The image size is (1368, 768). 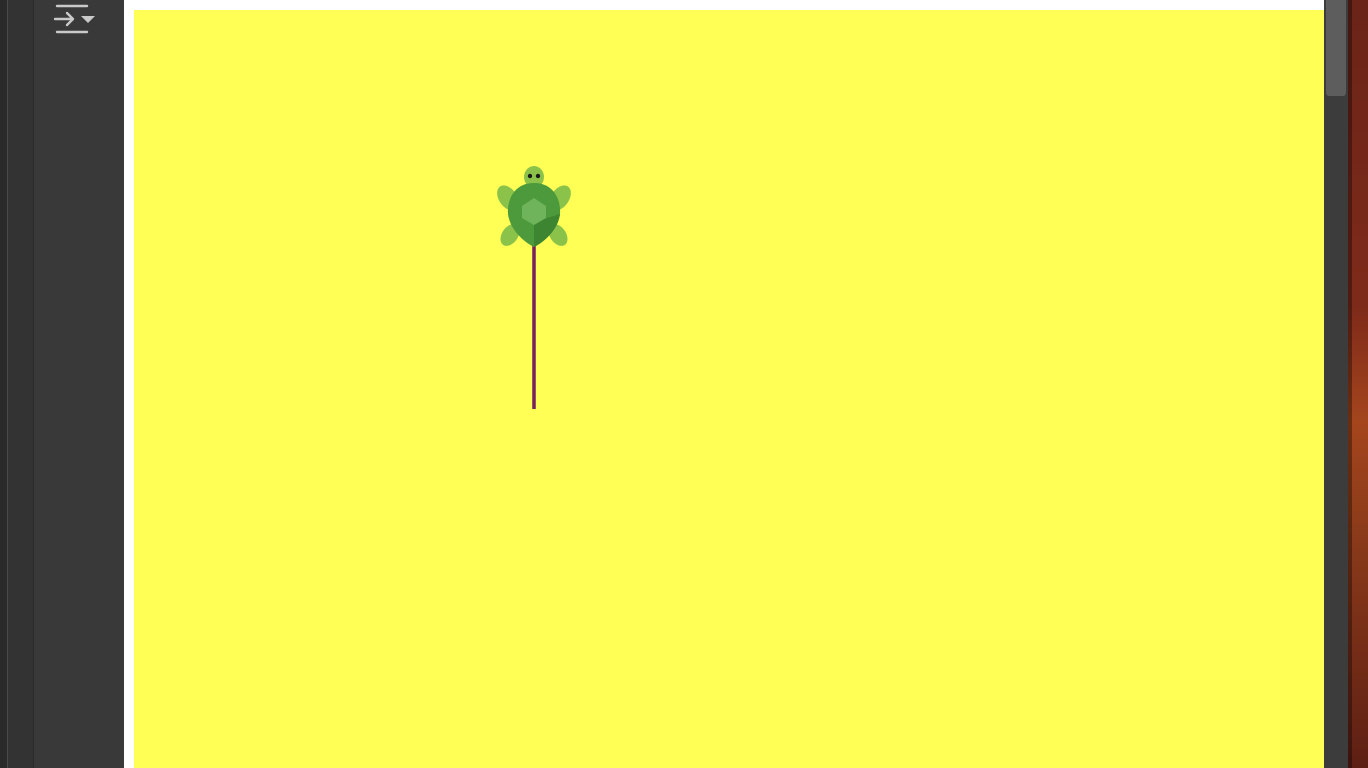 What do you see at coordinates (76, 19) in the screenshot?
I see `convert-dropdown-icon` at bounding box center [76, 19].